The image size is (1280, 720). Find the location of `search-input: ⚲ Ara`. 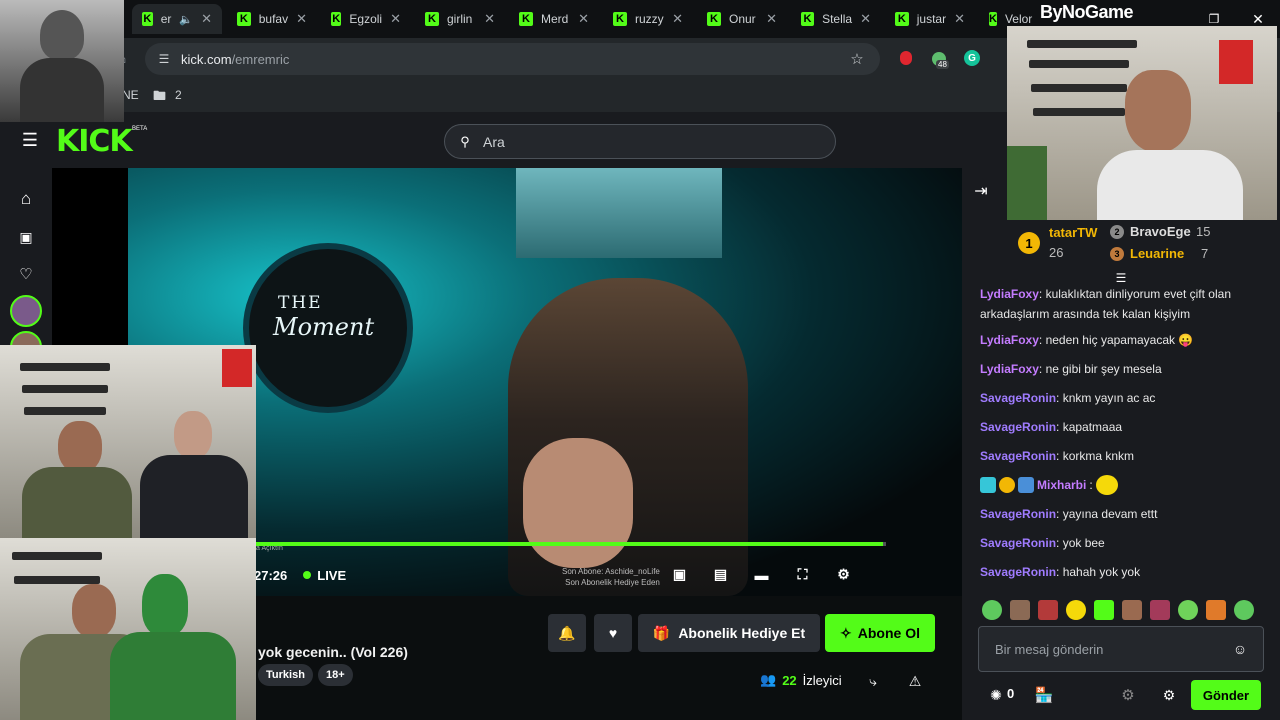

search-input: ⚲ Ara is located at coordinates (640, 141).